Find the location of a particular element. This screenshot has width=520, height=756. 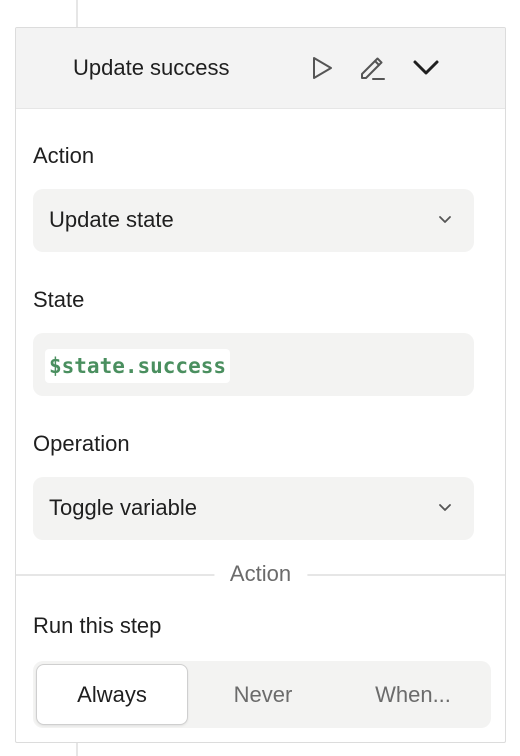

edit-step-button is located at coordinates (372, 68).